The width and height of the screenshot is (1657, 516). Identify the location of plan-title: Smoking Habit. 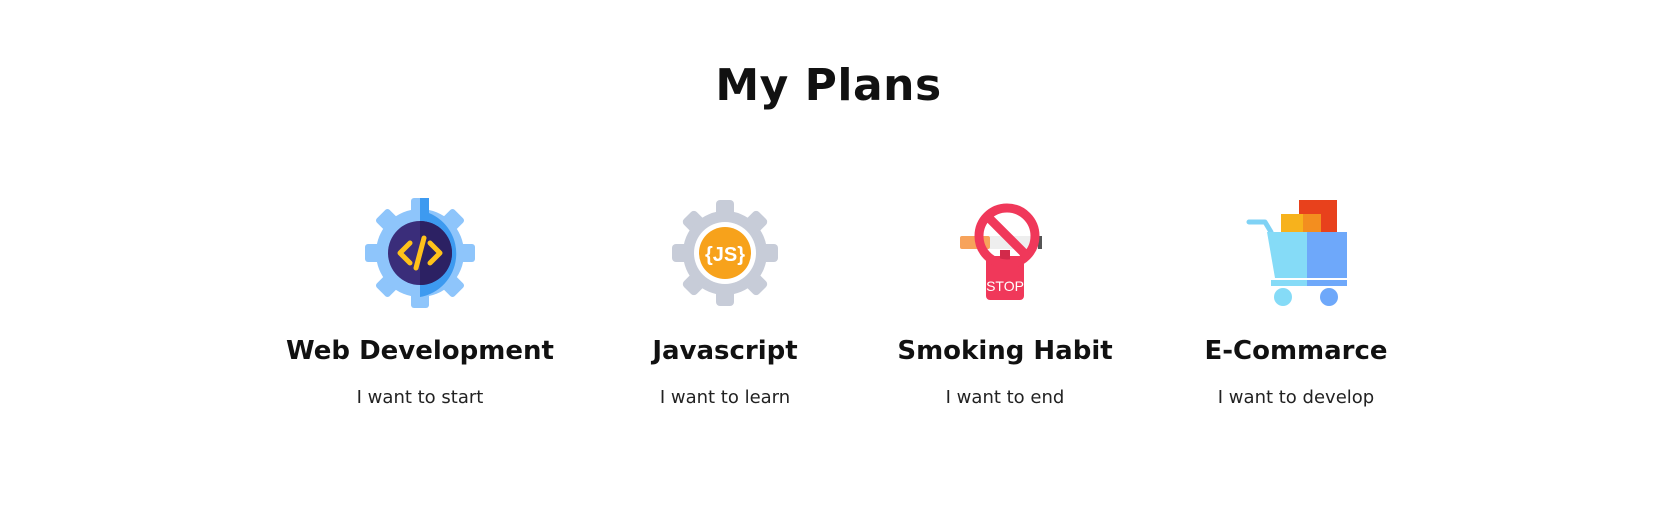
(1005, 351).